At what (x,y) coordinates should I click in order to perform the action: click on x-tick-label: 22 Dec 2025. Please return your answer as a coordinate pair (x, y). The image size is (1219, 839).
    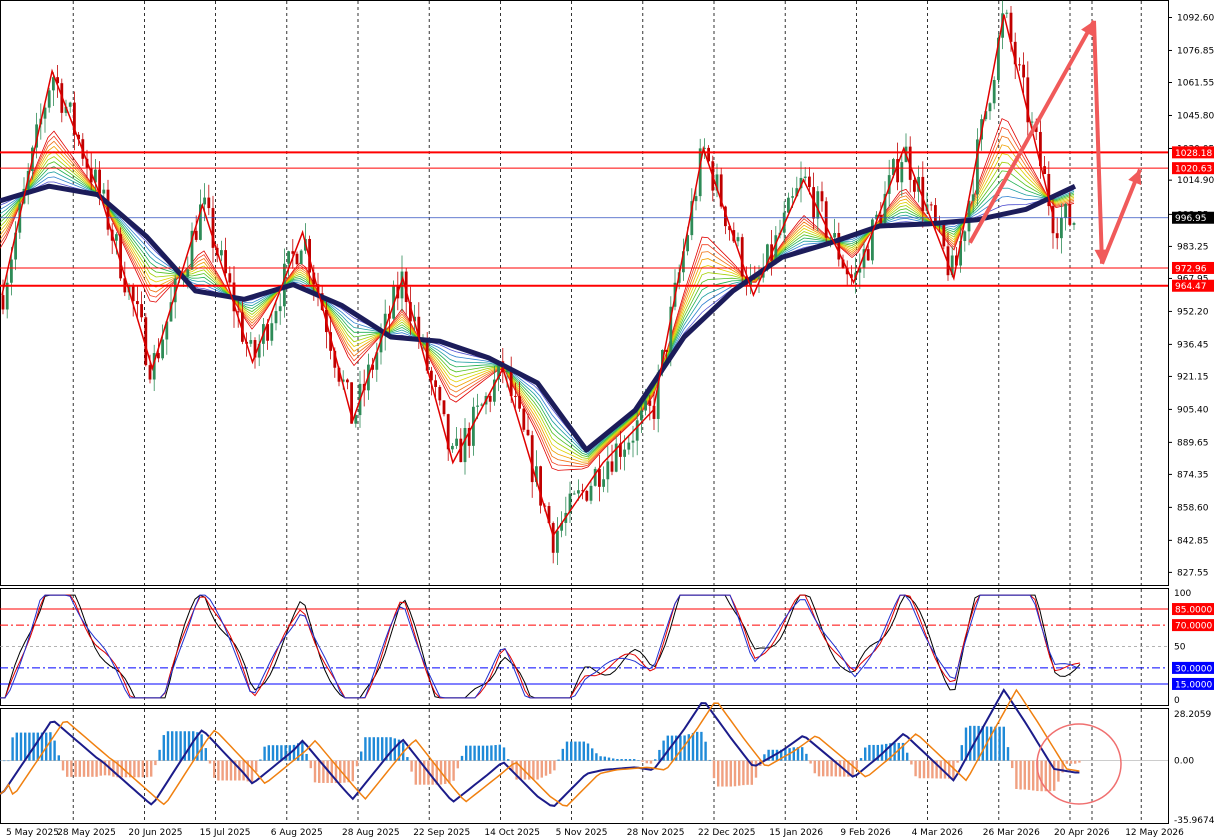
    Looking at the image, I should click on (727, 833).